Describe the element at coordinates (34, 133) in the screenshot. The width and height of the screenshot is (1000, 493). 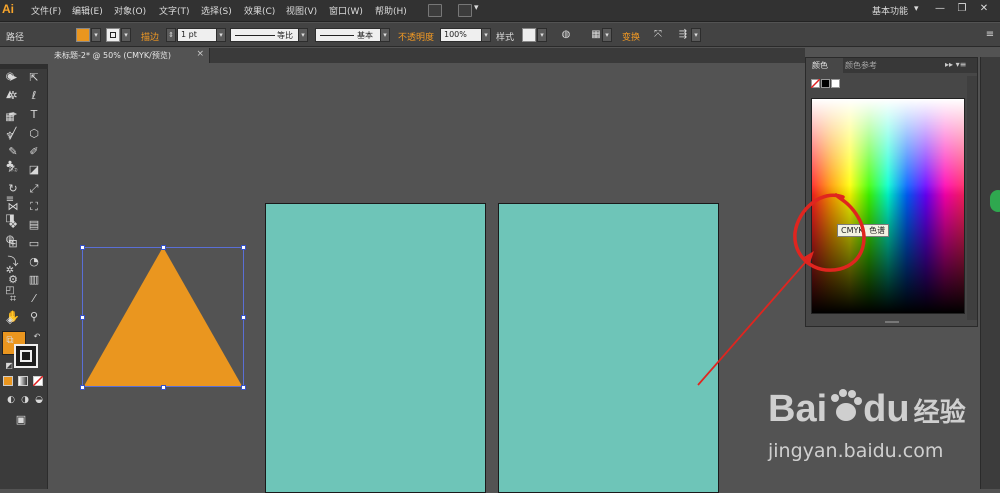
I see `polygon-tool-icon: ⬡` at that location.